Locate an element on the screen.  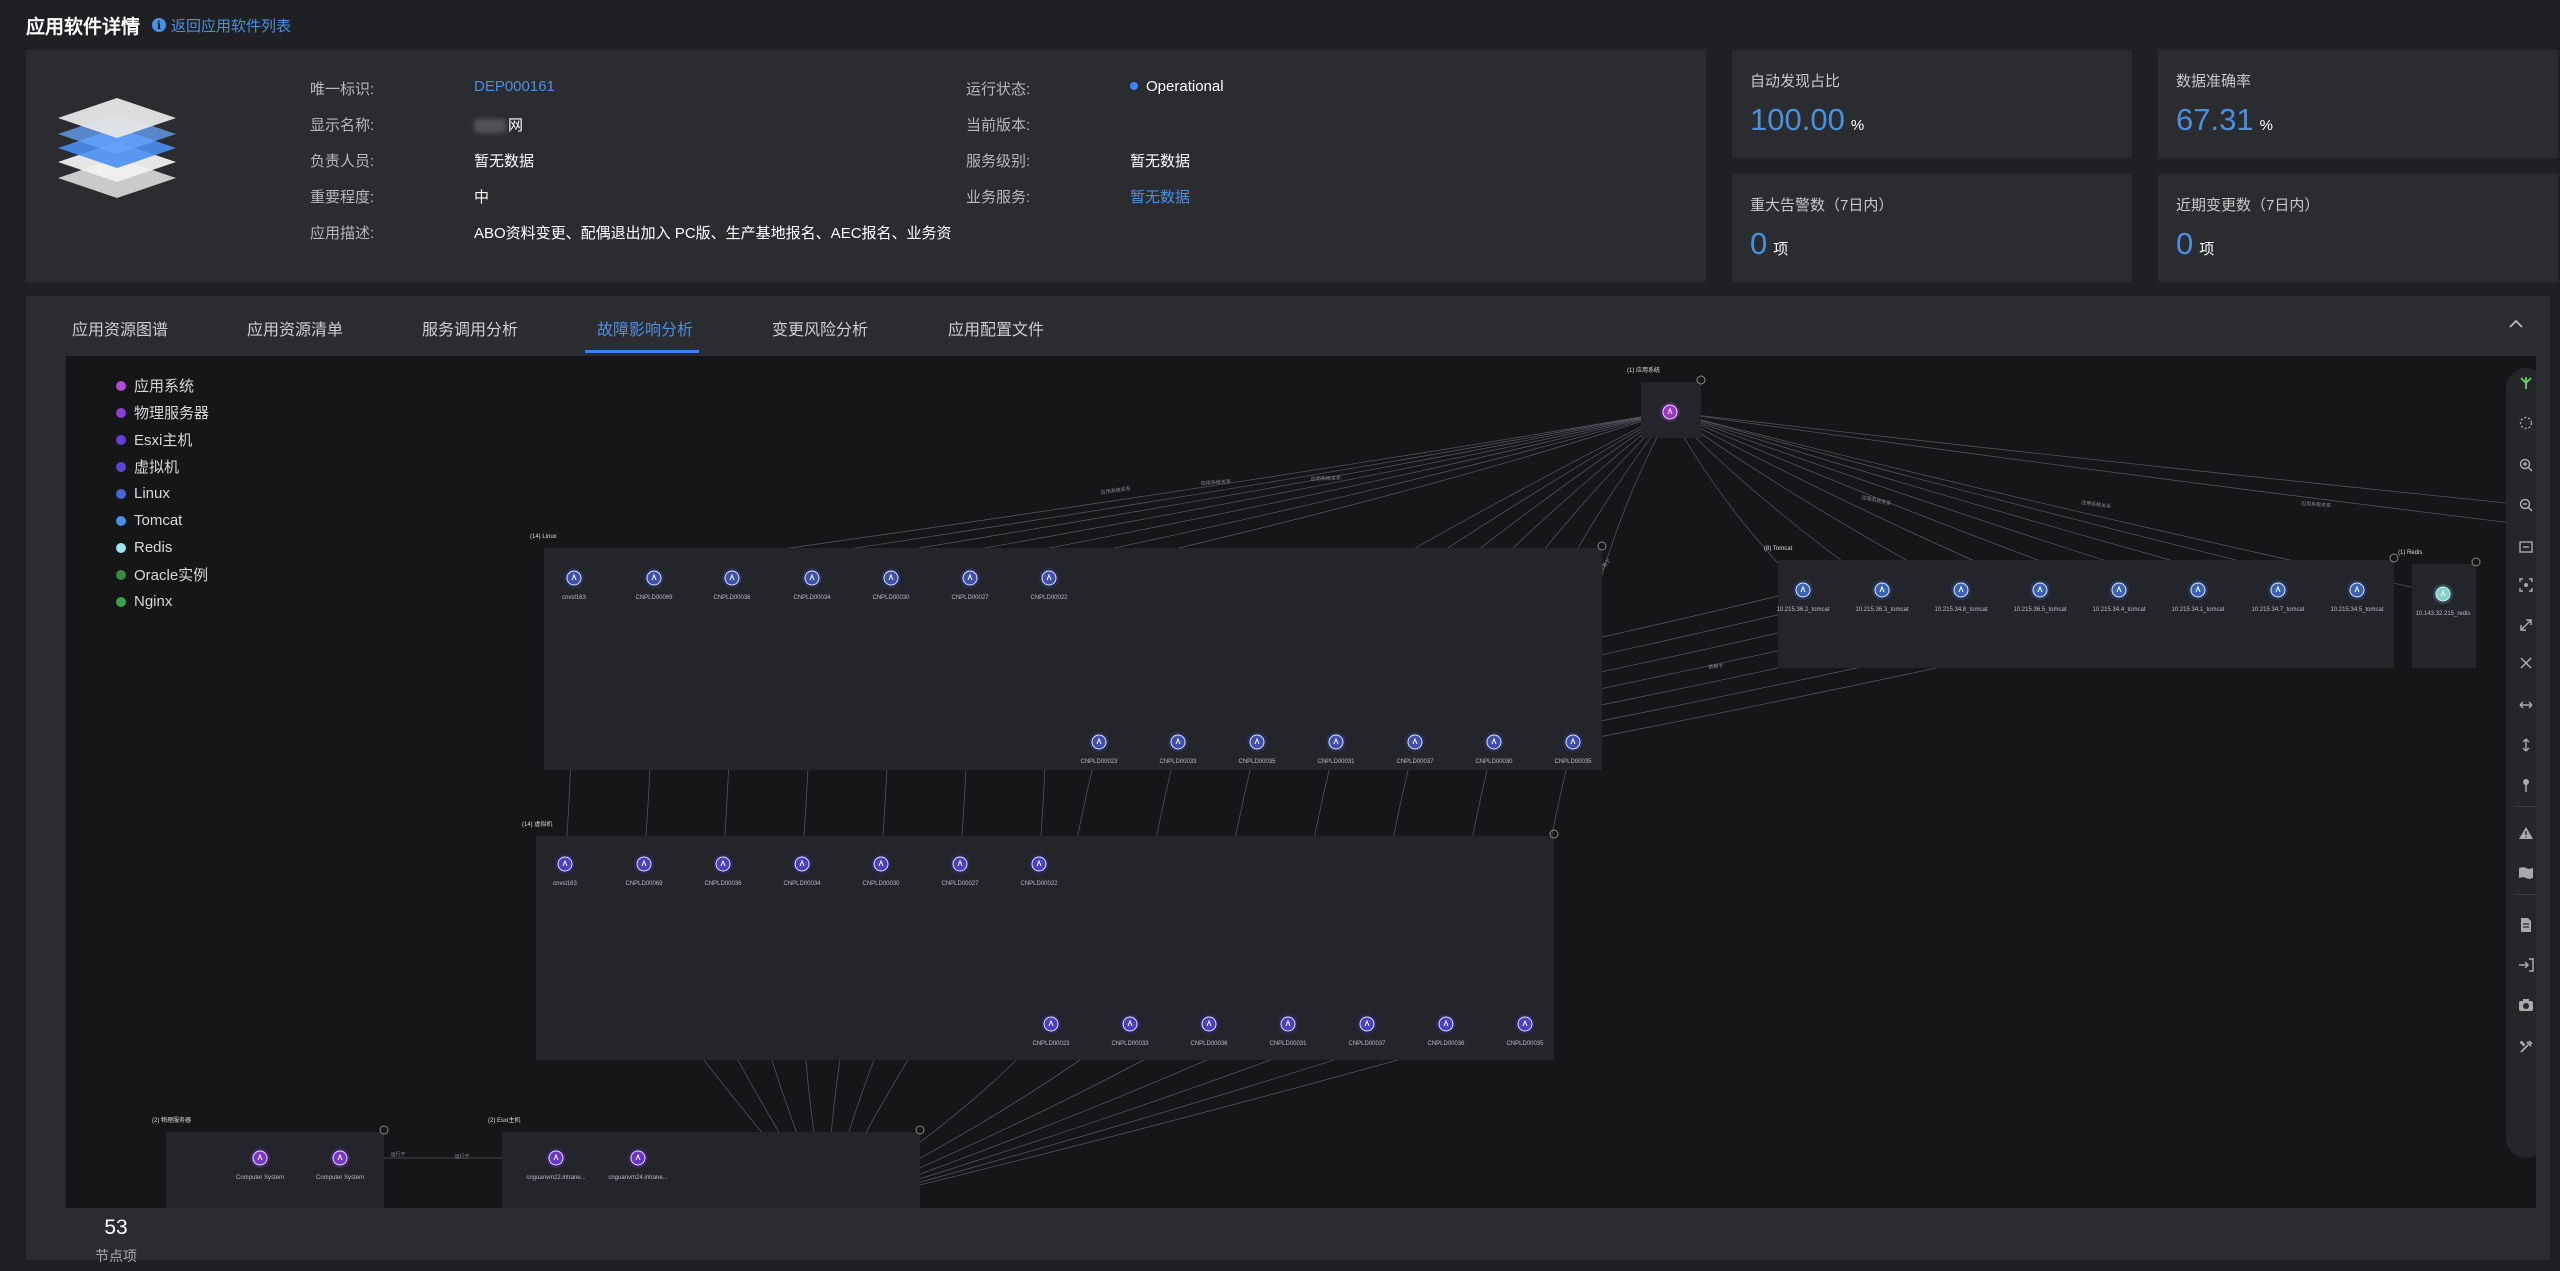
document-icon is located at coordinates (2521, 925).